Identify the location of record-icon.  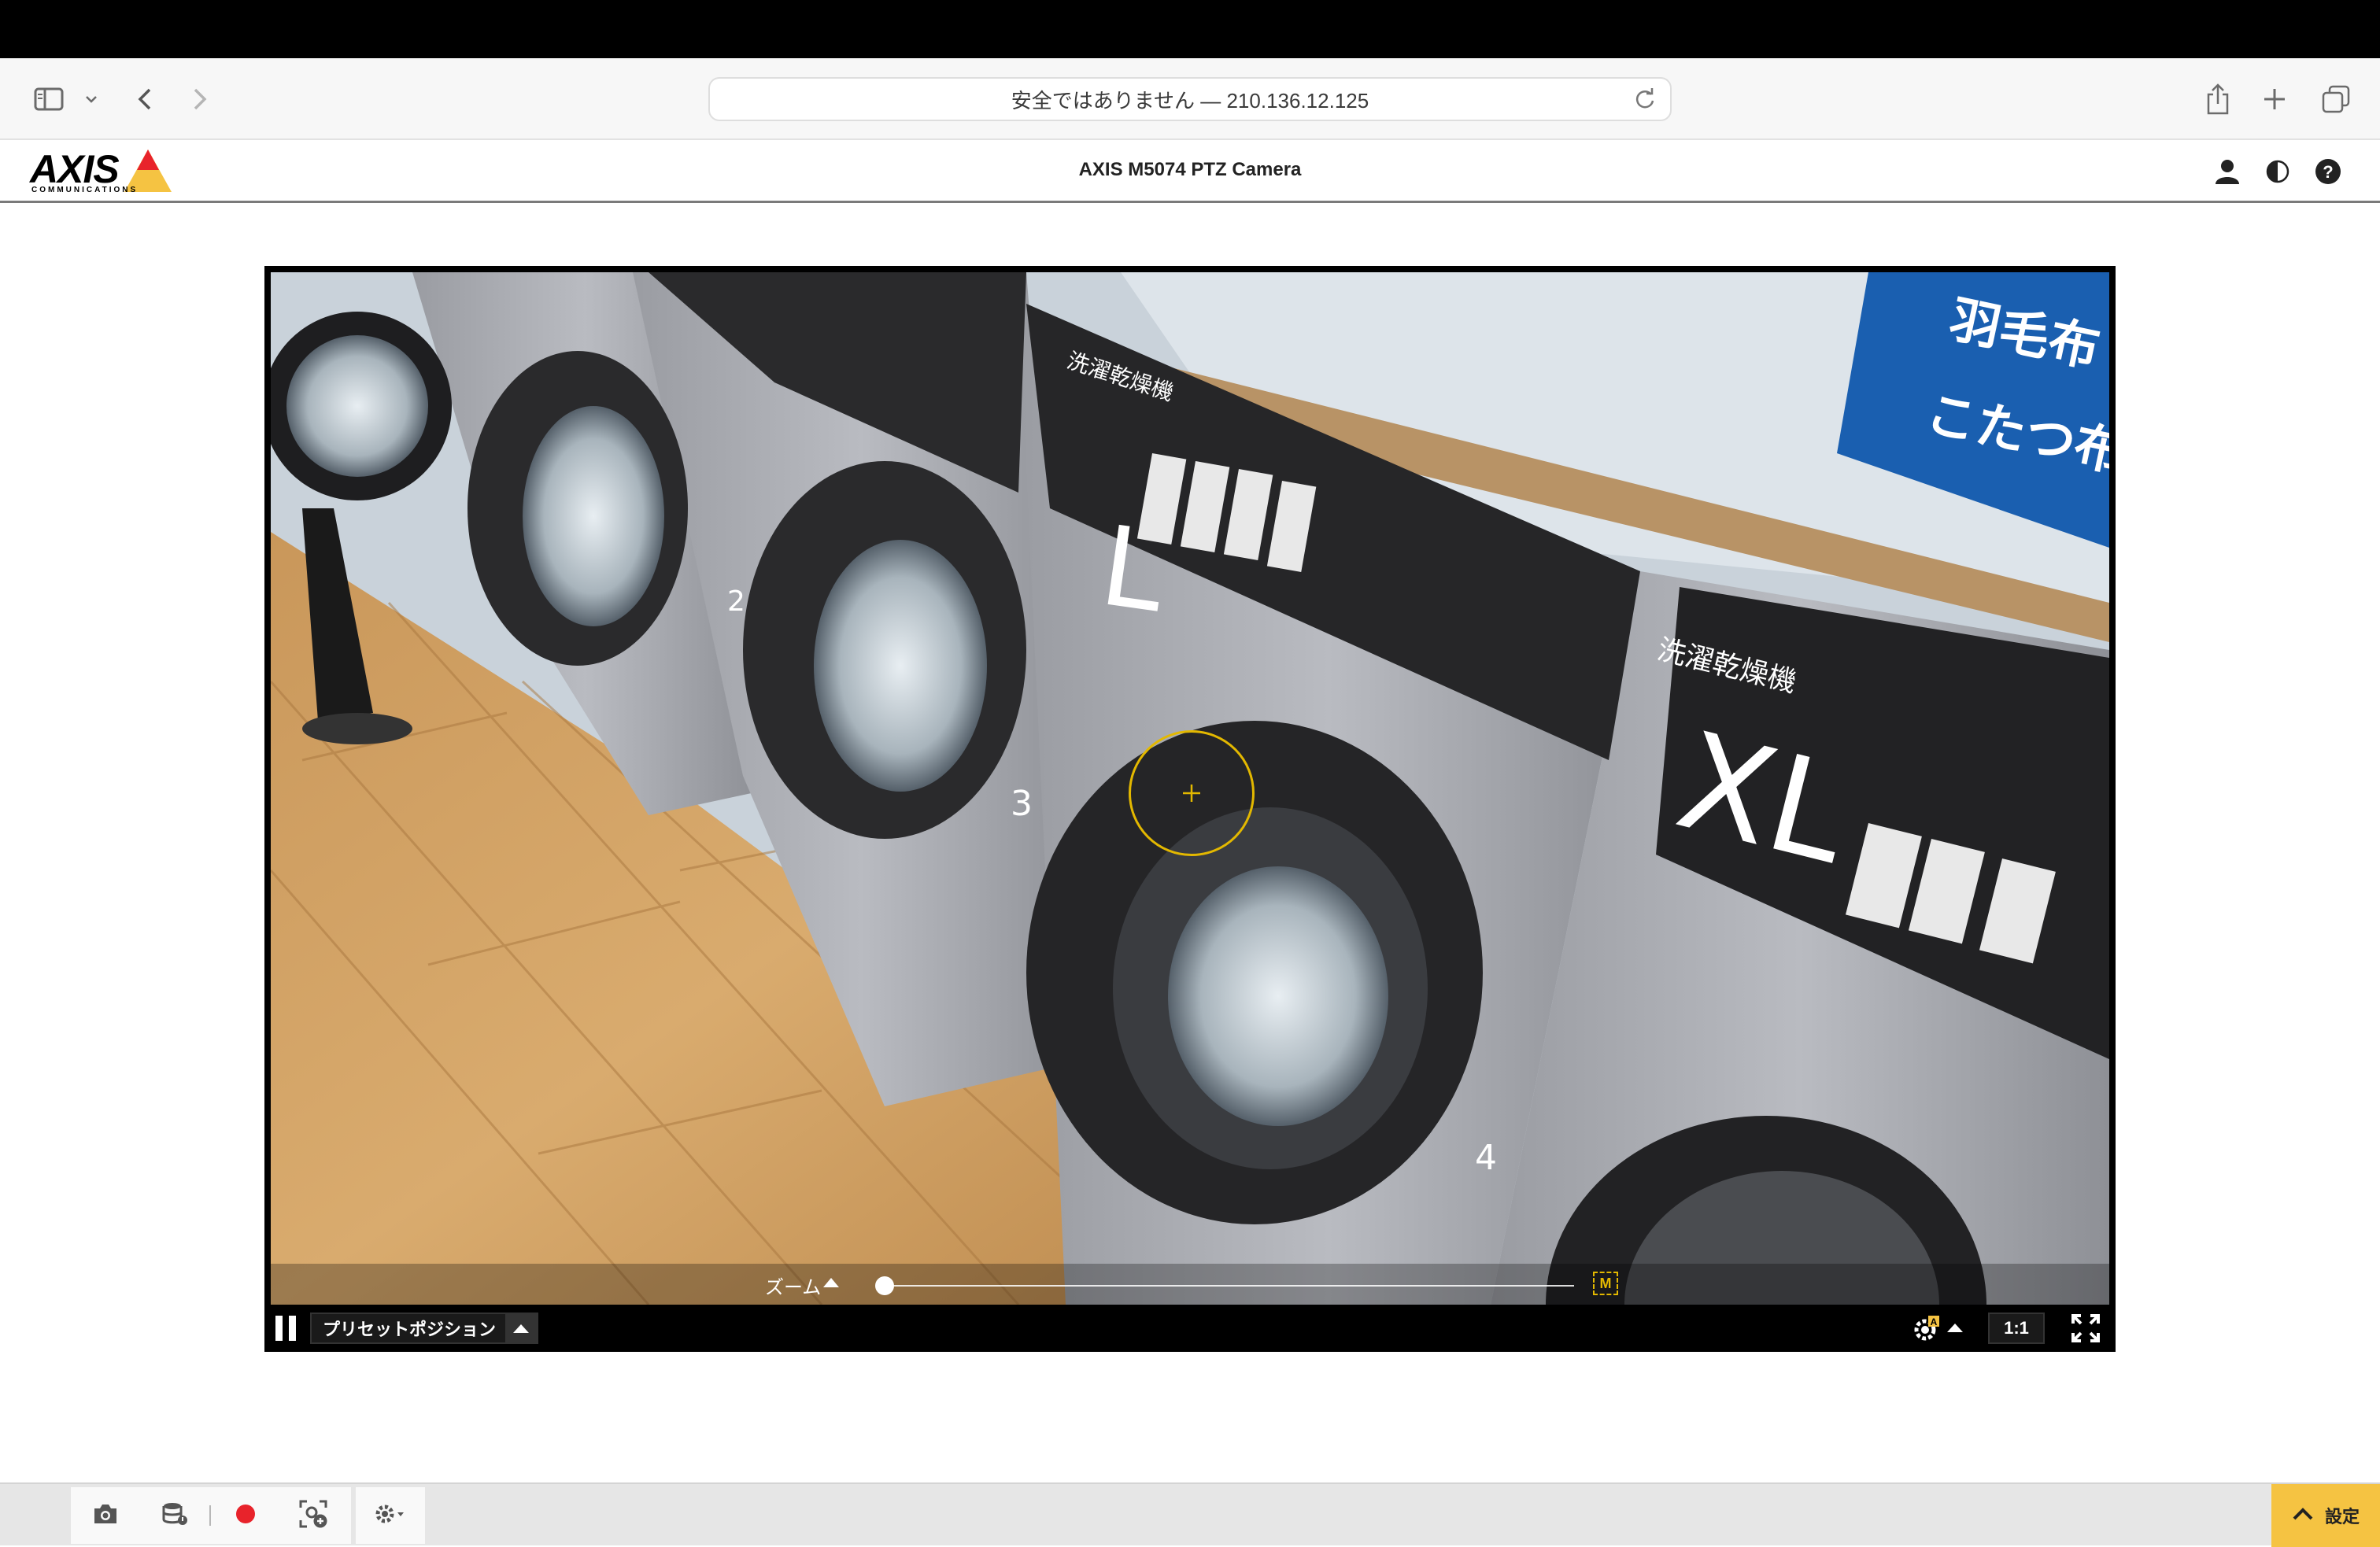
(246, 1516).